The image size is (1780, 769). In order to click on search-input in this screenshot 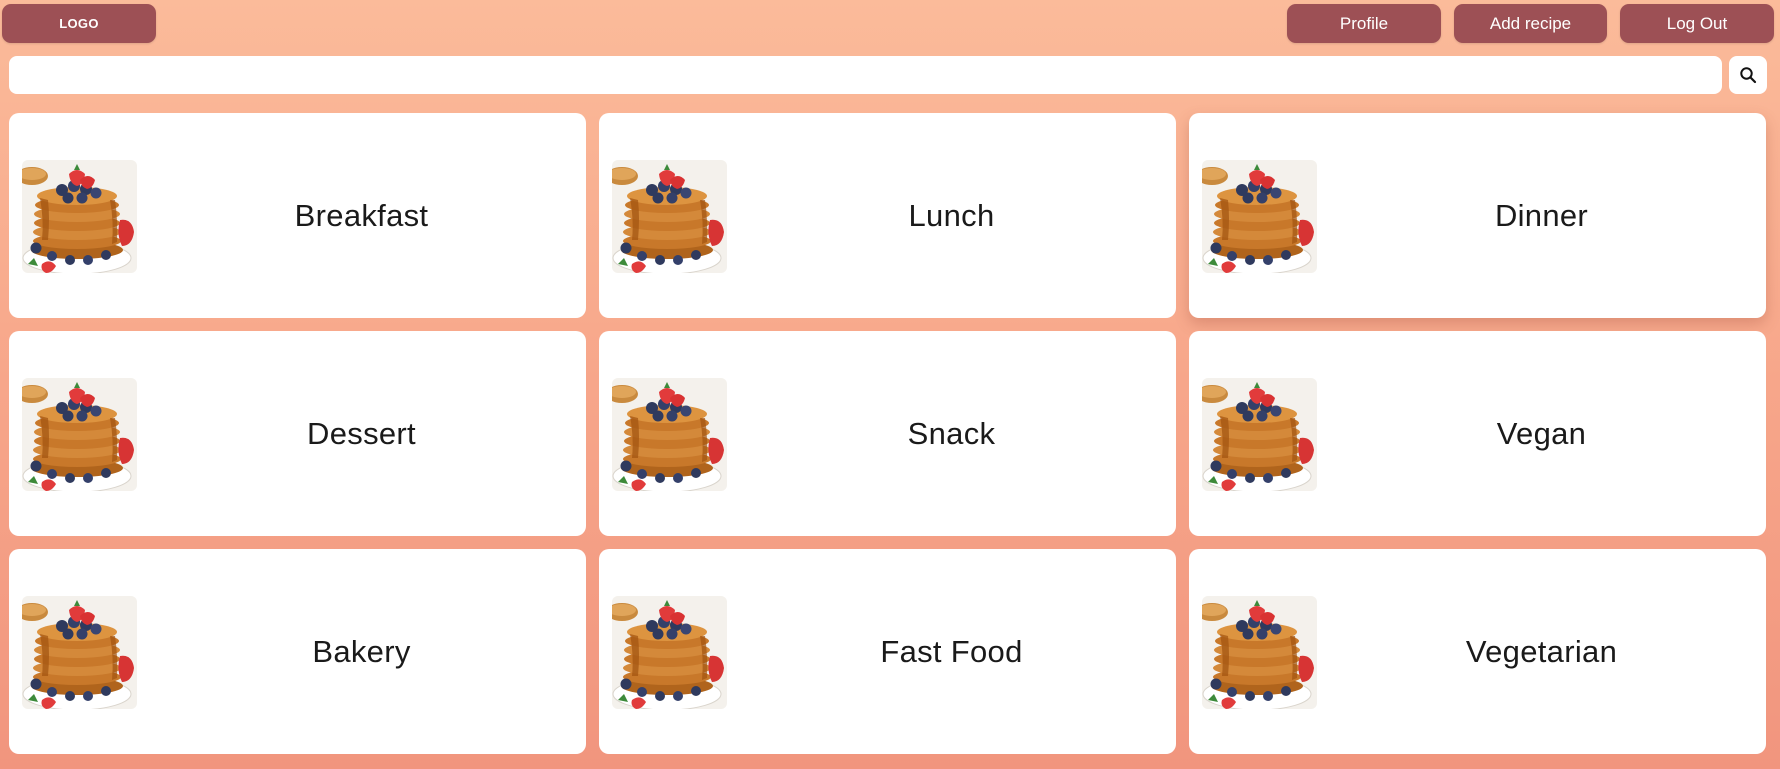, I will do `click(865, 75)`.